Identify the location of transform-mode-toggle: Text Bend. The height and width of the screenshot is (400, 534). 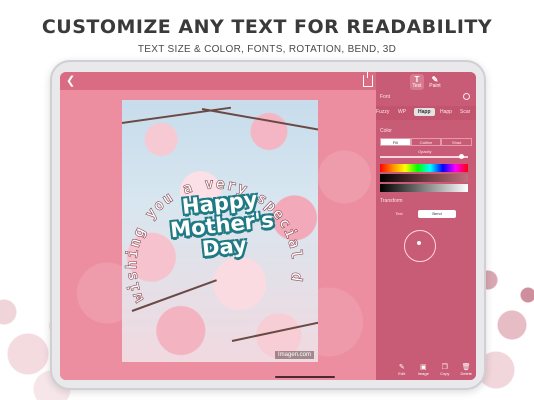
(418, 214).